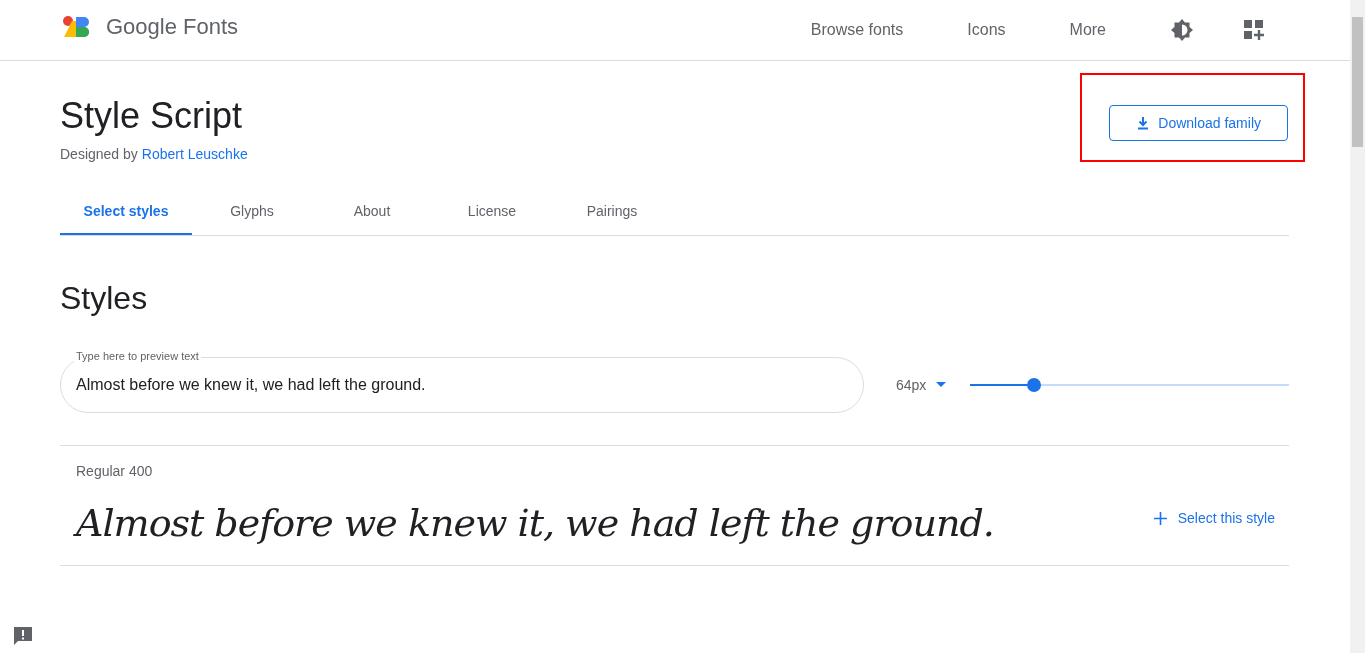 Image resolution: width=1365 pixels, height=653 pixels. I want to click on feedback-icon, so click(23, 636).